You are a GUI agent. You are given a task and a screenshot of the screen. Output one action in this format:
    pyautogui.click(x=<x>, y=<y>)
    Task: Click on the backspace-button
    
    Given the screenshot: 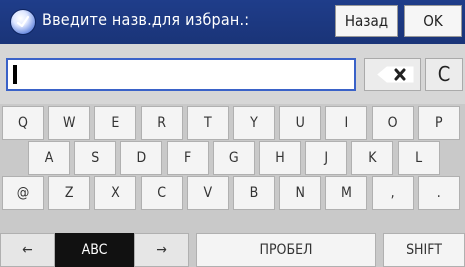 What is the action you would take?
    pyautogui.click(x=392, y=74)
    